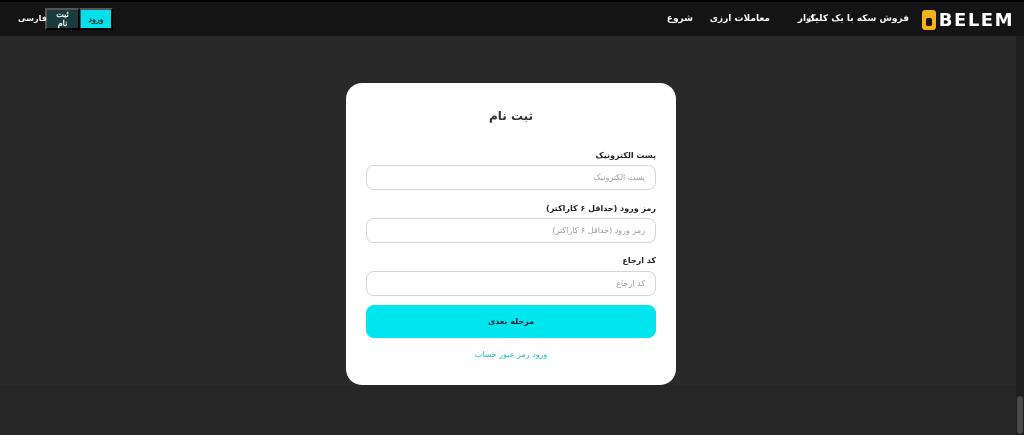 Image resolution: width=1024 pixels, height=435 pixels. I want to click on register-button: ثبت نام, so click(62, 19).